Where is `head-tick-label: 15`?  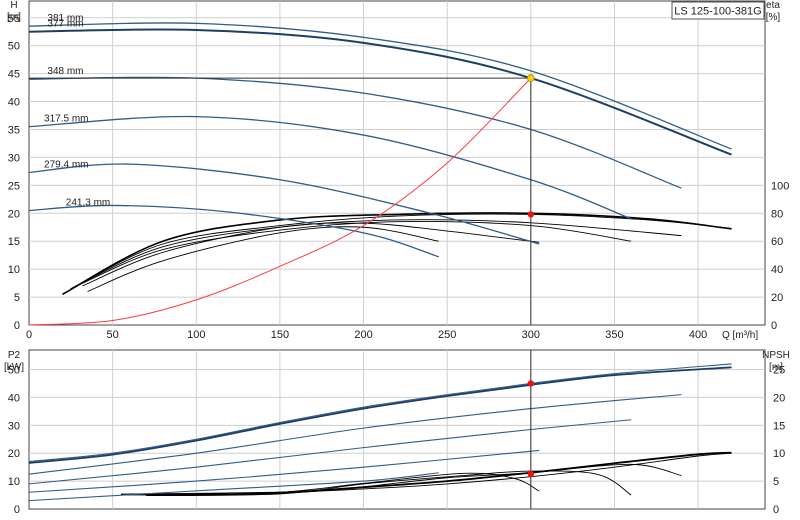
head-tick-label: 15 is located at coordinates (14, 242).